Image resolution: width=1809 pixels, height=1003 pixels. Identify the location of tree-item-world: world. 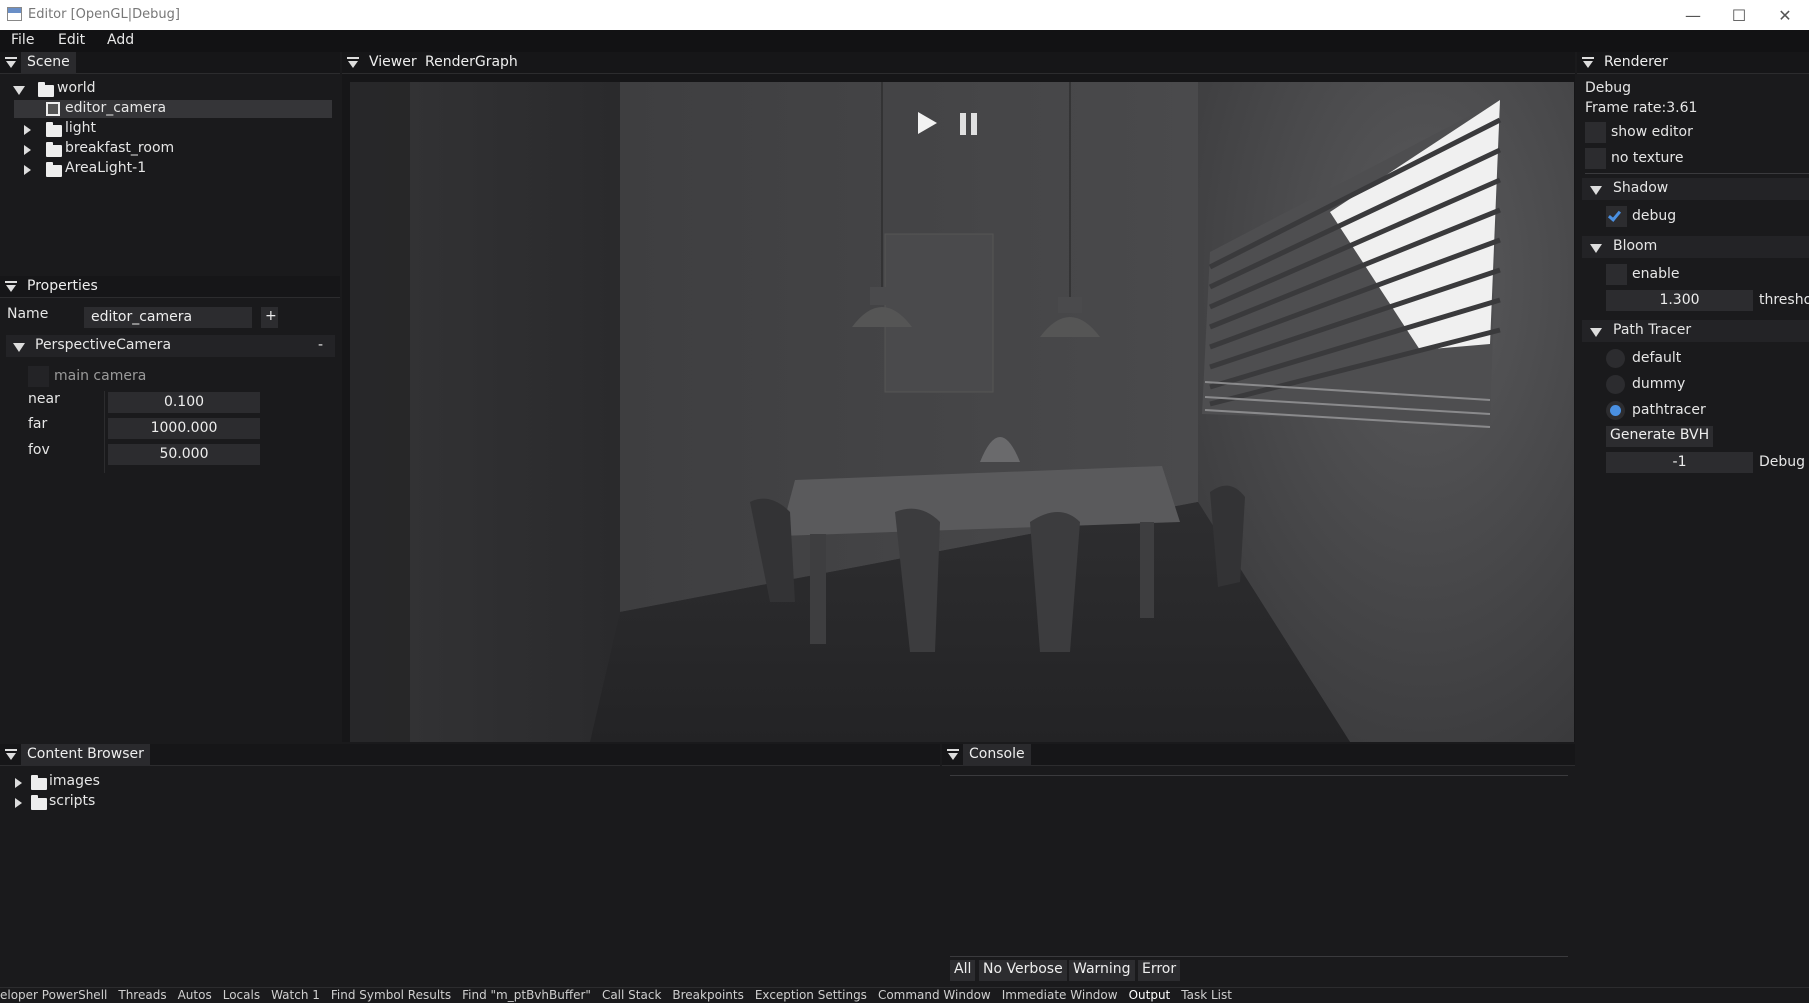
(76, 88).